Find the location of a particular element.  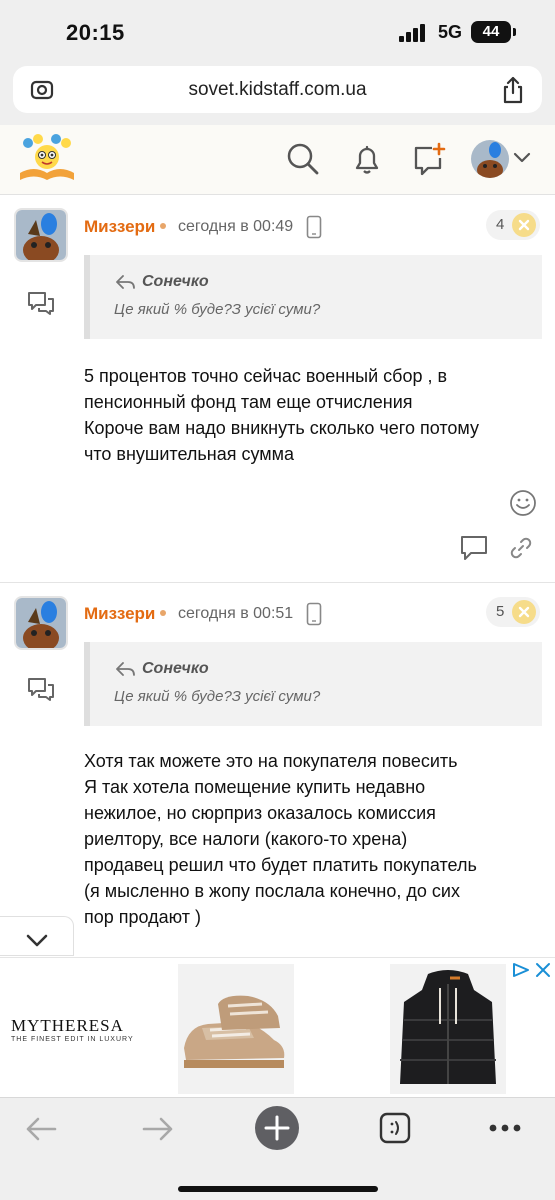

status-bar: 20:15 5G 44 is located at coordinates (277, 31).